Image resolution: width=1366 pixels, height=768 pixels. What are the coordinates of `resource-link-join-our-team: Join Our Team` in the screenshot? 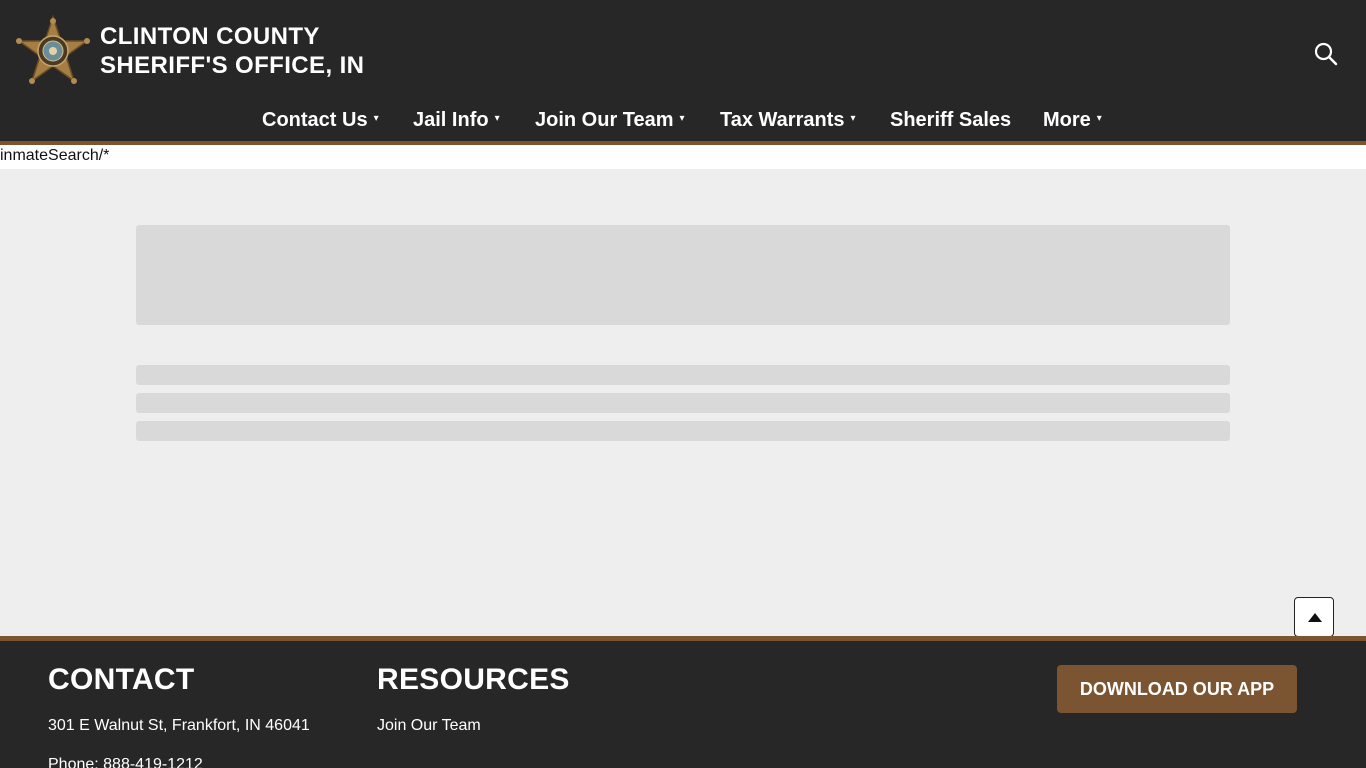 It's located at (429, 726).